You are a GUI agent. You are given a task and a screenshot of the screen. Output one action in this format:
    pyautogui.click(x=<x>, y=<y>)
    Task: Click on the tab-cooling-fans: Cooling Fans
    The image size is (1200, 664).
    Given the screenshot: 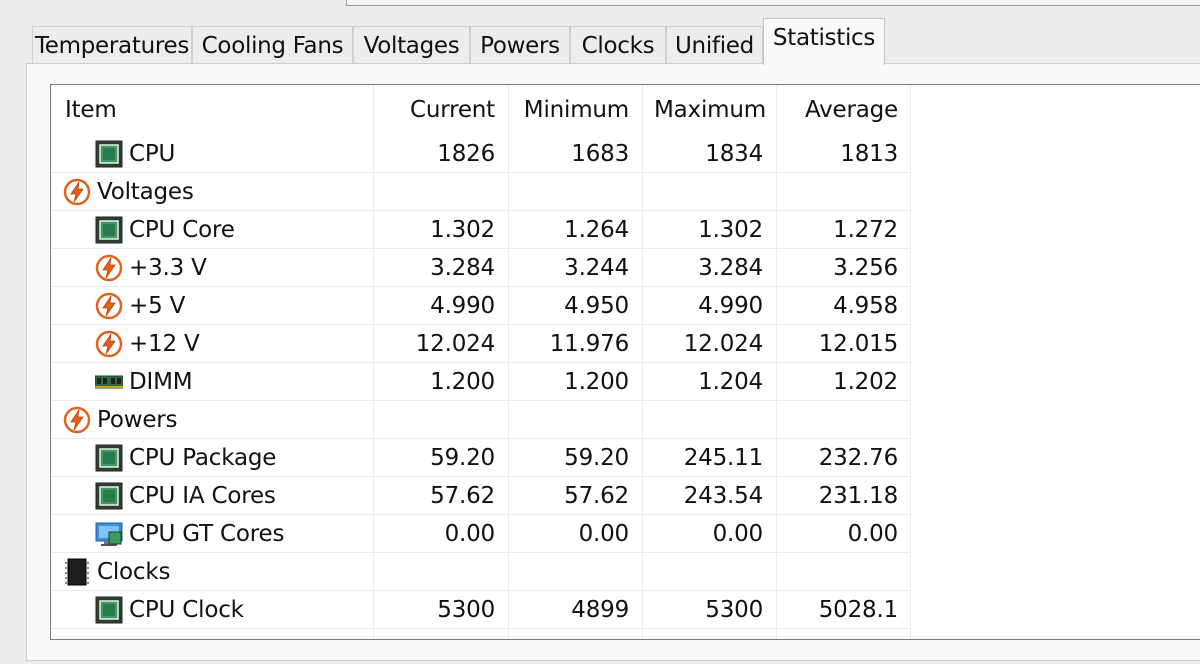 What is the action you would take?
    pyautogui.click(x=272, y=45)
    